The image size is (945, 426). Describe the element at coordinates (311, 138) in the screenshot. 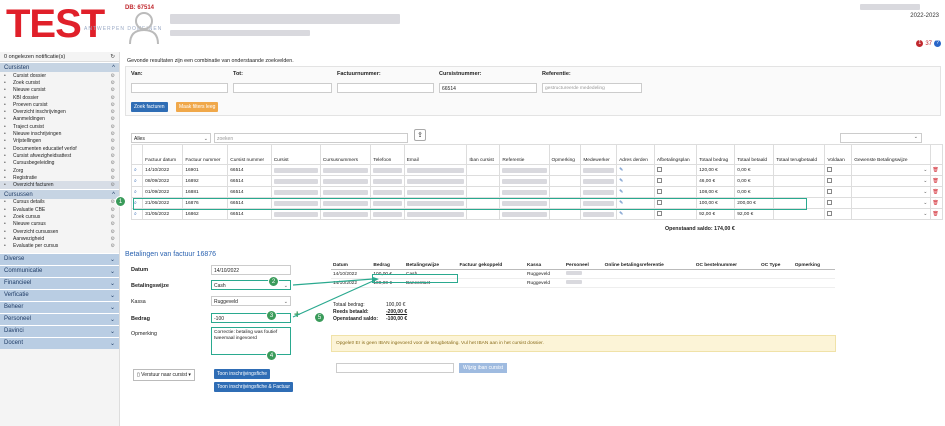

I see `table-search-input: zoeken` at that location.